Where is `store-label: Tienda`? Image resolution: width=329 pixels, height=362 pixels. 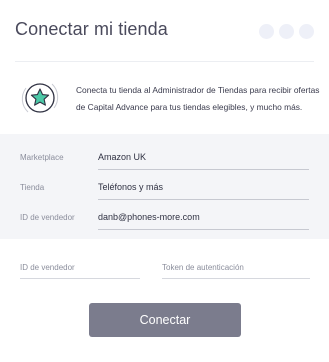
store-label: Tienda is located at coordinates (32, 187).